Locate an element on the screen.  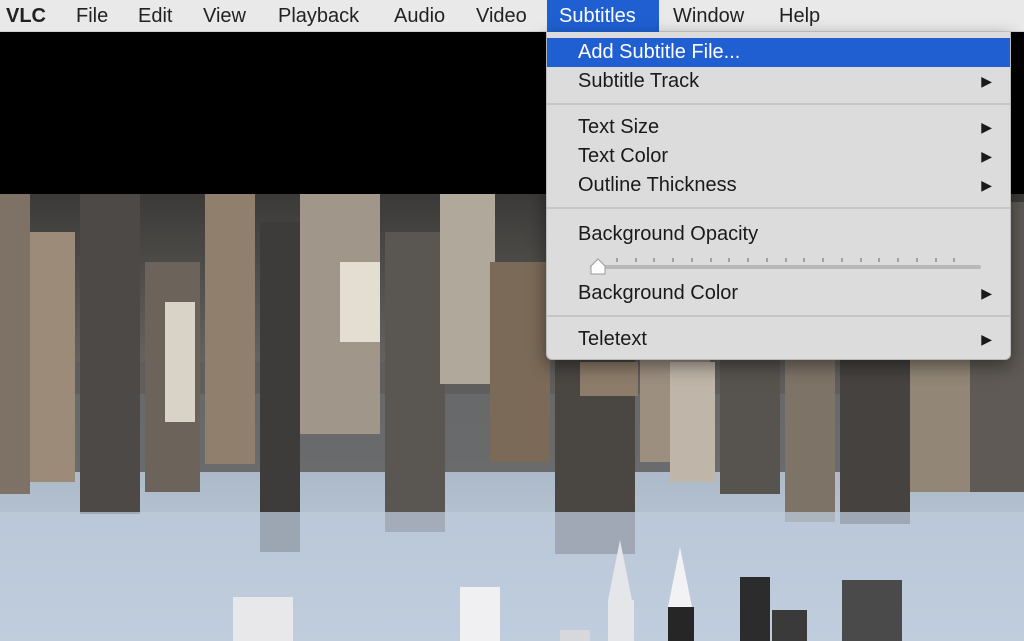
menu-item-text-color: Text Color ▶ is located at coordinates (778, 156).